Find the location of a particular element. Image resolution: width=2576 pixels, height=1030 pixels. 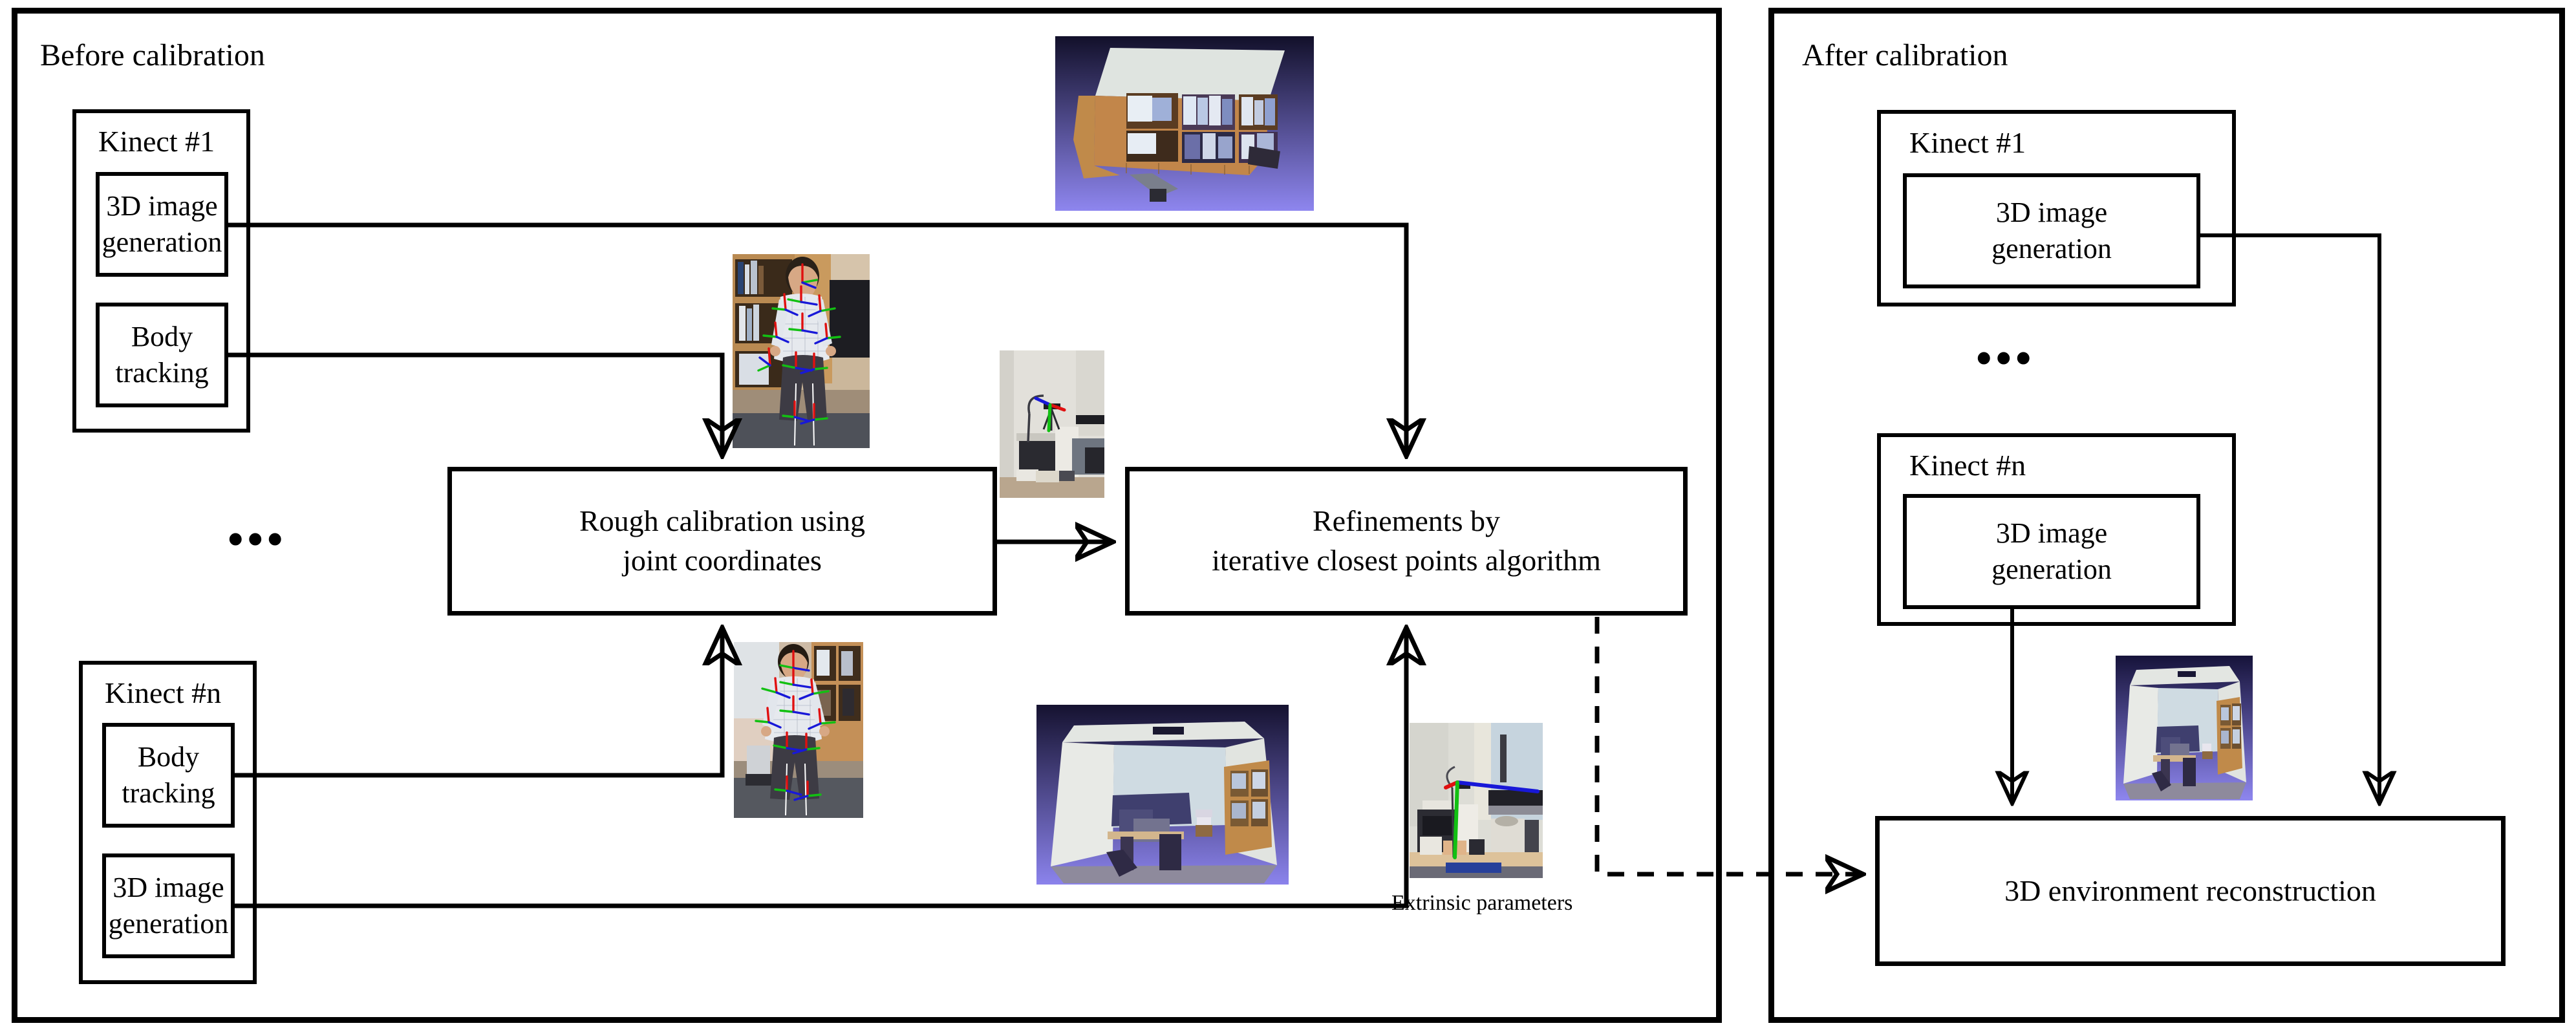

kinect-1-label-after: Kinect #1 is located at coordinates (1967, 142).